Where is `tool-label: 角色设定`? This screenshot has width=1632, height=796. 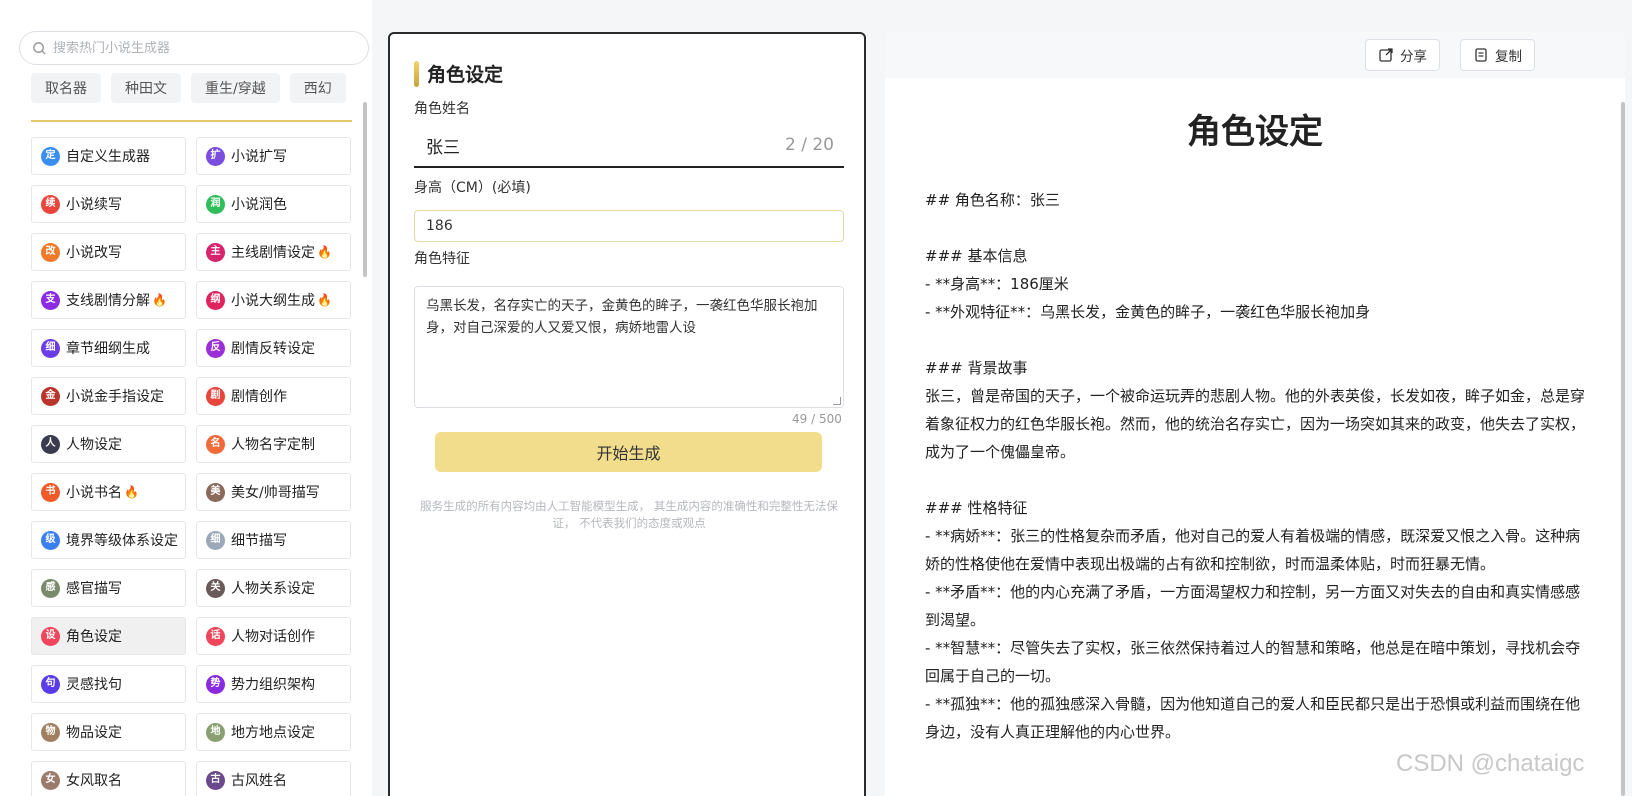
tool-label: 角色设定 is located at coordinates (94, 637).